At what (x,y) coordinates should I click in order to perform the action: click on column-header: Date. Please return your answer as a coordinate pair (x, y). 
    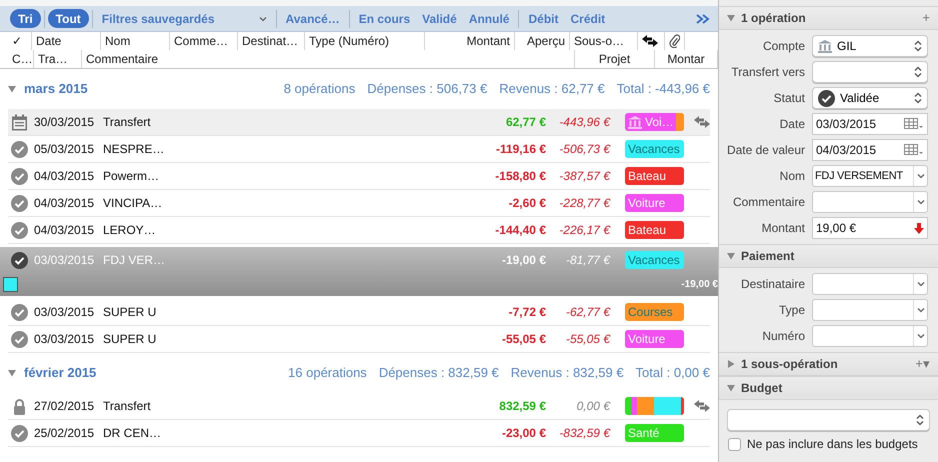
    Looking at the image, I should click on (49, 41).